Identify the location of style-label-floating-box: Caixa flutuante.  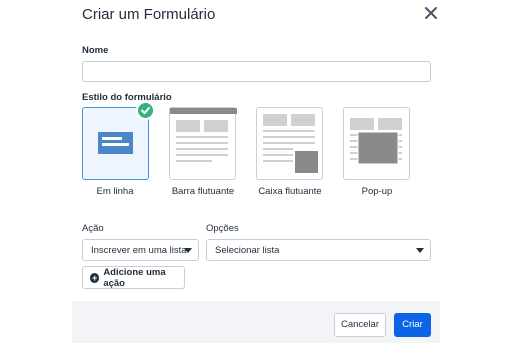
(290, 191).